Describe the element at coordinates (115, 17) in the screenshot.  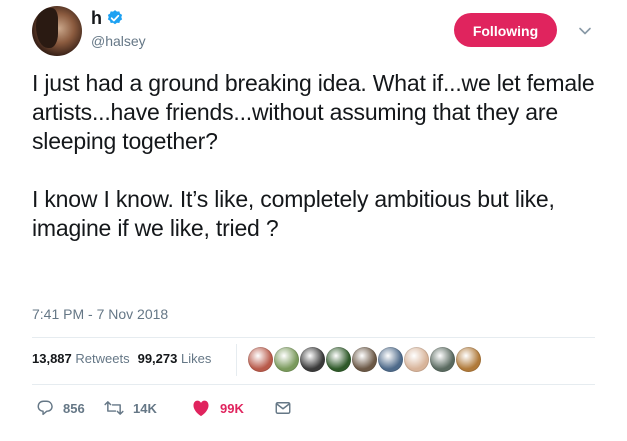
I see `verified-badge-icon` at that location.